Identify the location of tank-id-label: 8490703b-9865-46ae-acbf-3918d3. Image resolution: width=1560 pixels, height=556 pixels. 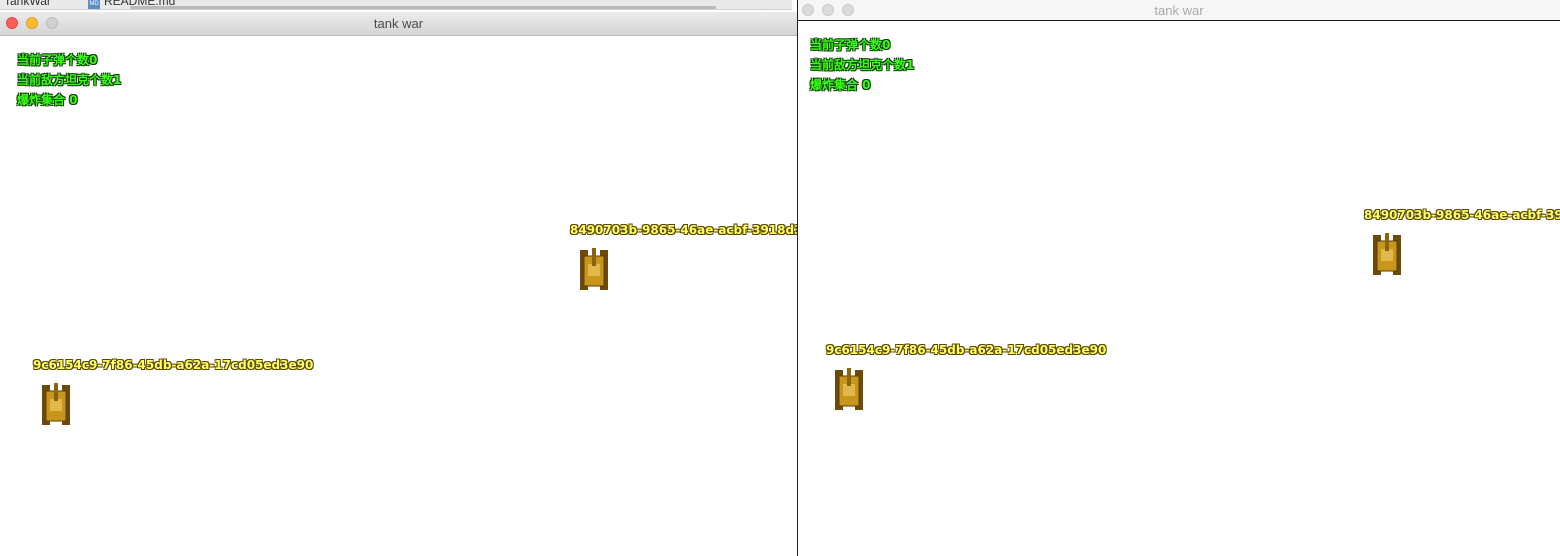
(683, 230).